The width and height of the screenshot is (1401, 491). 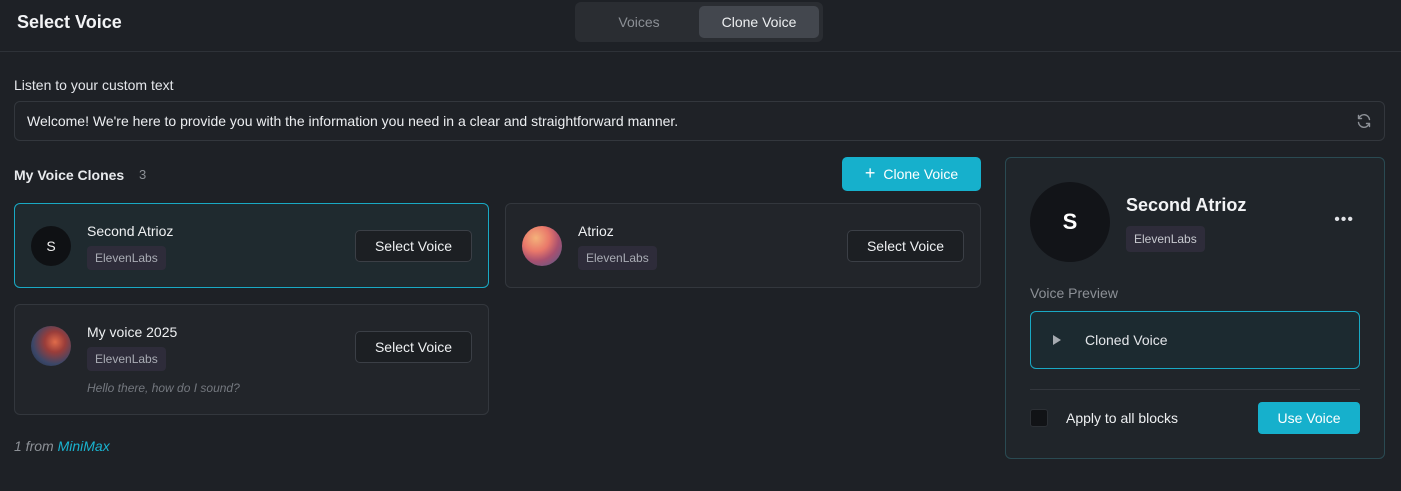 I want to click on voice-name: Second Atrioz, so click(x=130, y=231).